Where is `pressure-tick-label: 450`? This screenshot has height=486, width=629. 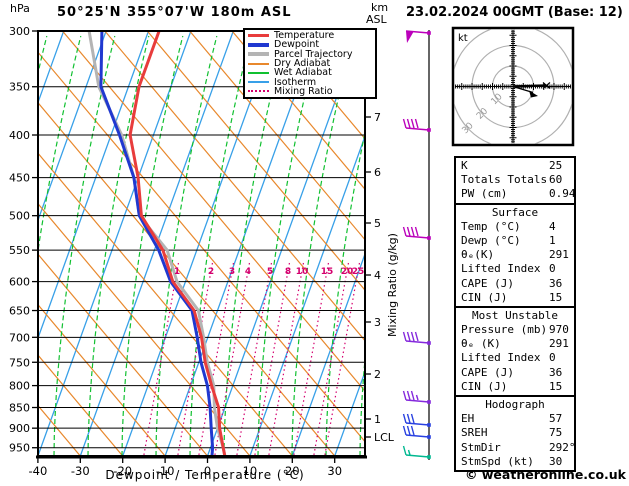 pressure-tick-label: 450 is located at coordinates (19, 178).